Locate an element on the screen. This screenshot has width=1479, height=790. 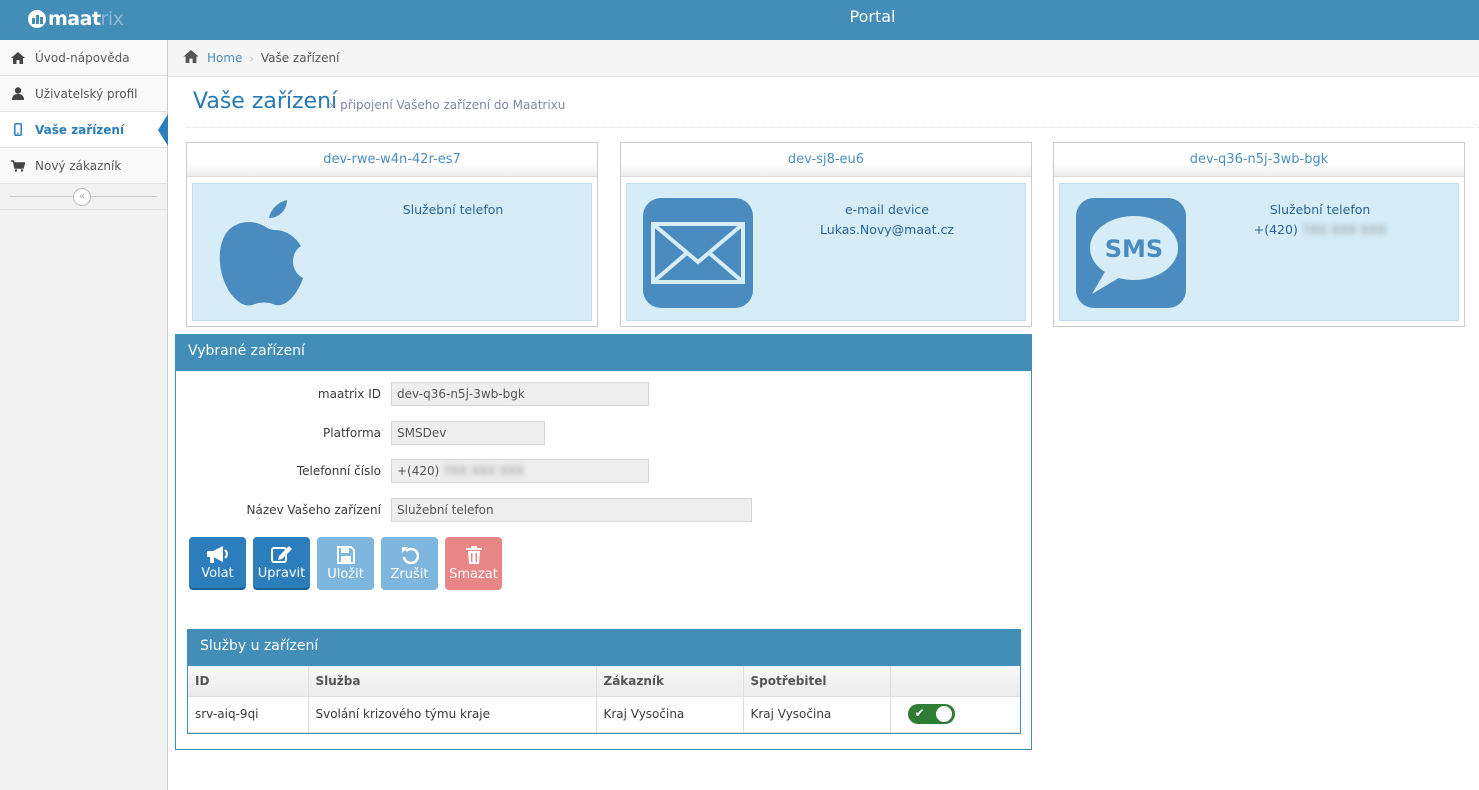
action-buttons: Volat Upravit Uložit Zrušit Smazat is located at coordinates (349, 563).